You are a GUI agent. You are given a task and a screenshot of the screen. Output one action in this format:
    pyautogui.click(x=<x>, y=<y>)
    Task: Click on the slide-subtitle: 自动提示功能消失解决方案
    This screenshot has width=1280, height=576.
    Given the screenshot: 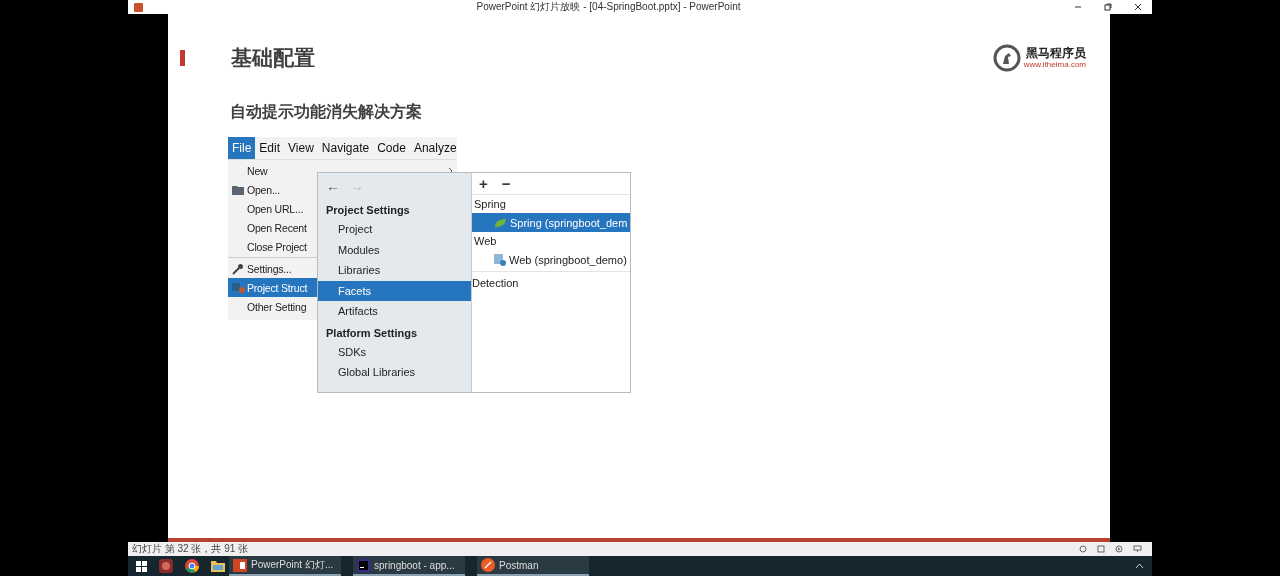 What is the action you would take?
    pyautogui.click(x=326, y=112)
    